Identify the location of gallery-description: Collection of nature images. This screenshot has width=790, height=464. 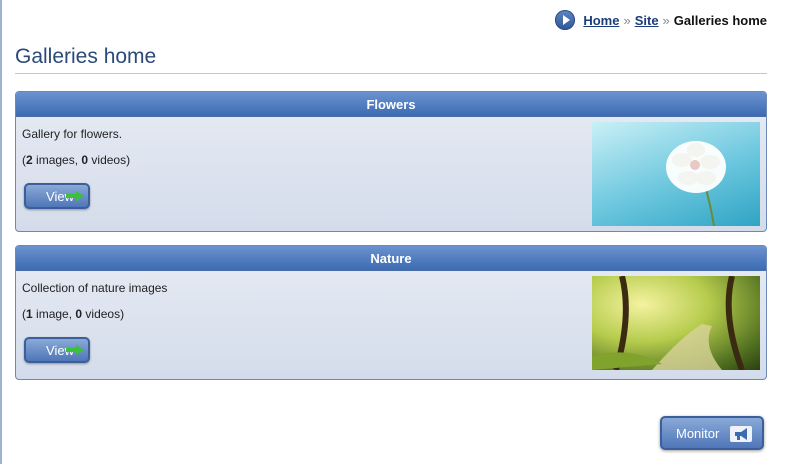
(95, 288).